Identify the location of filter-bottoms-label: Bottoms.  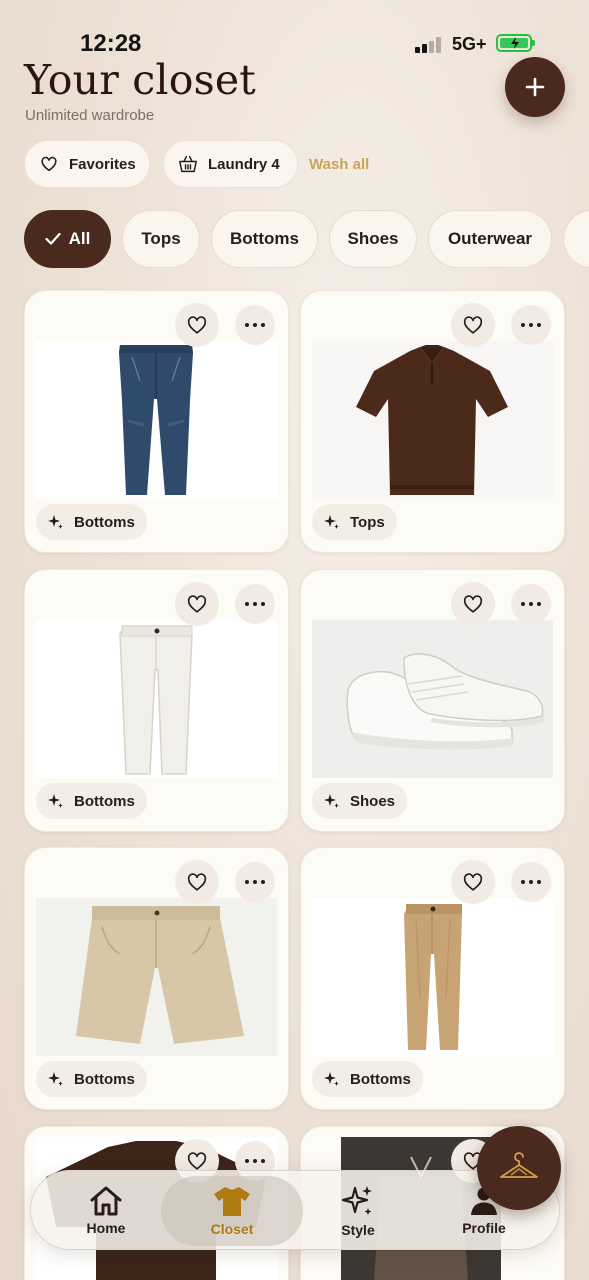
(264, 238).